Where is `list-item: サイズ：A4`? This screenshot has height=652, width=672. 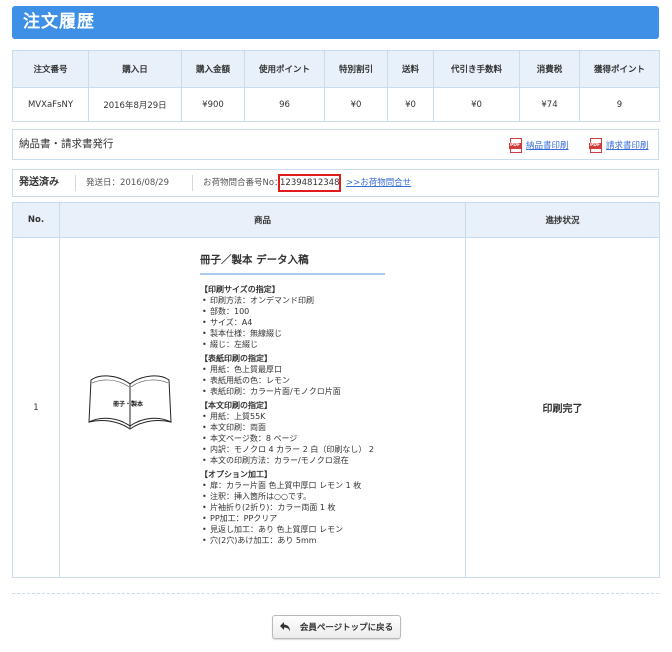 list-item: サイズ：A4 is located at coordinates (325, 322).